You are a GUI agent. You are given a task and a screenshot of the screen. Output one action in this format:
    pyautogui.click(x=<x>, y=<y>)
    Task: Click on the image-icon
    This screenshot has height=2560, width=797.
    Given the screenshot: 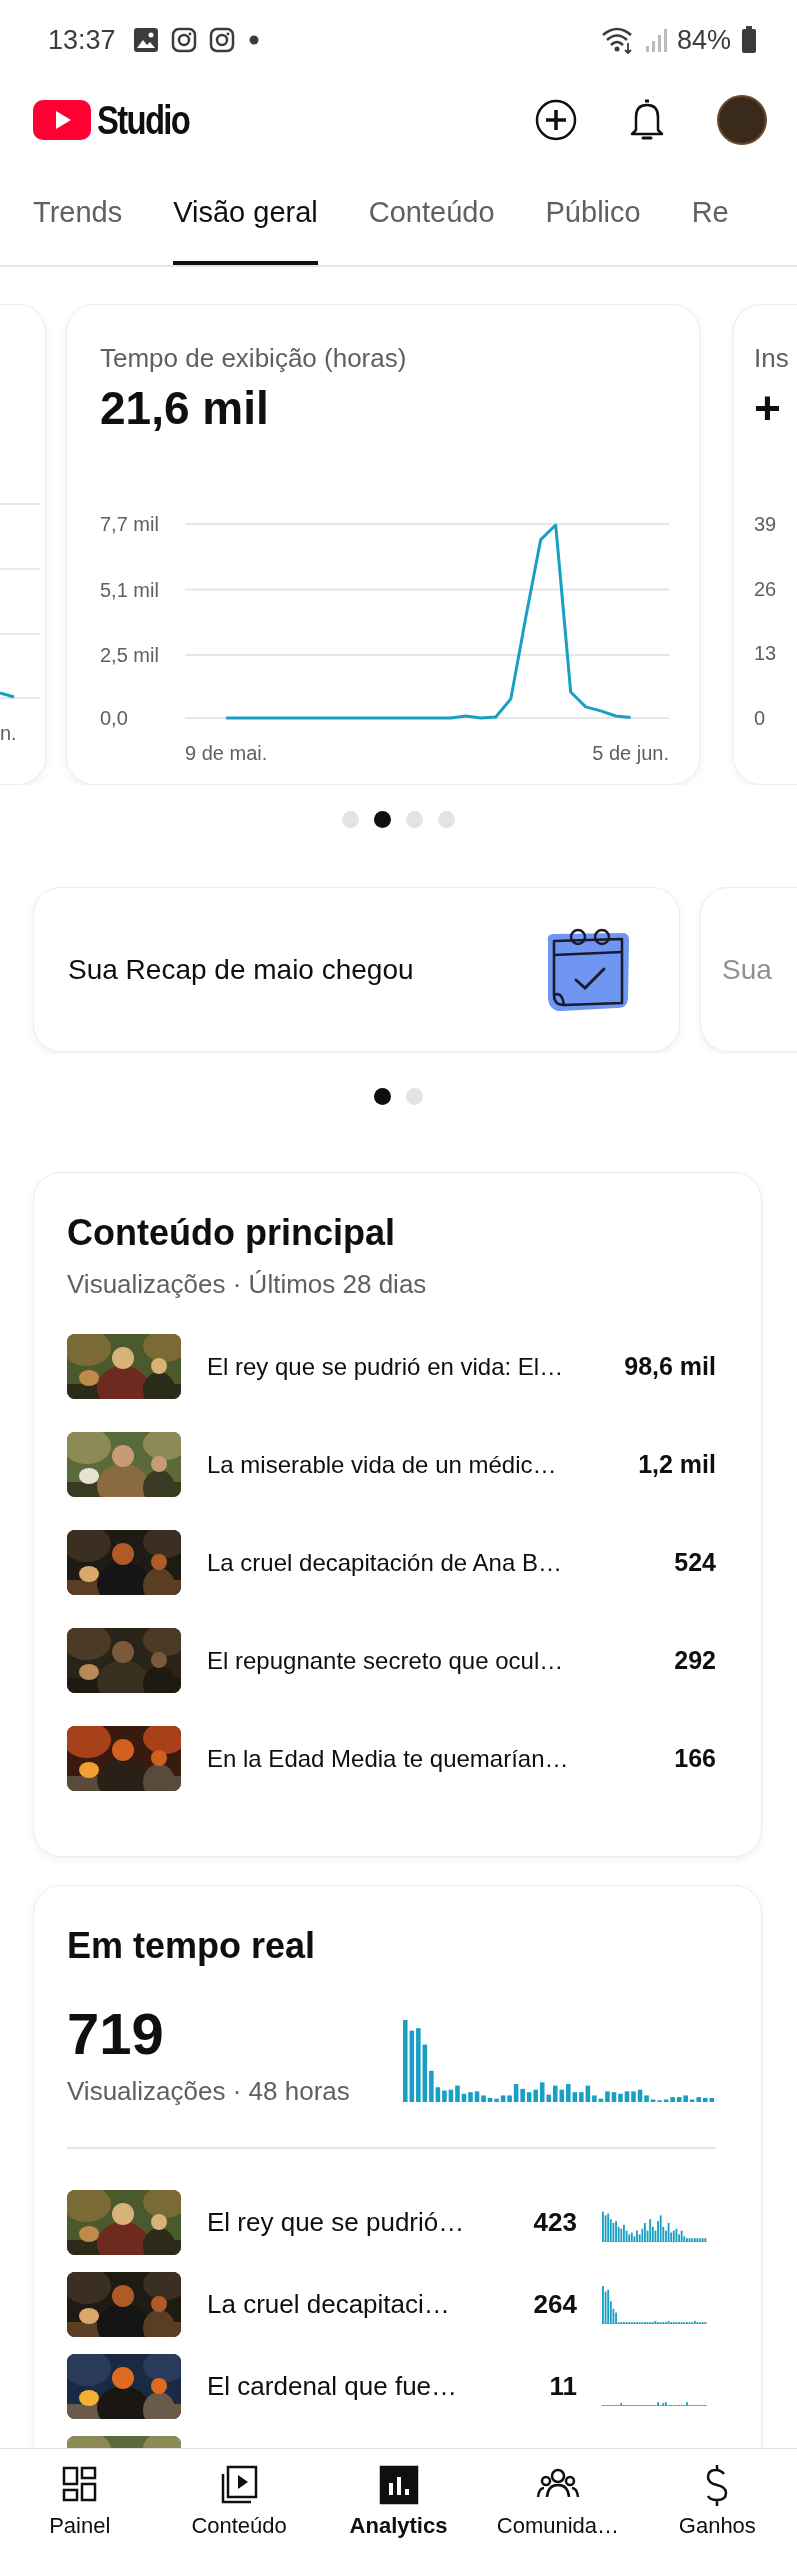 What is the action you would take?
    pyautogui.click(x=145, y=40)
    